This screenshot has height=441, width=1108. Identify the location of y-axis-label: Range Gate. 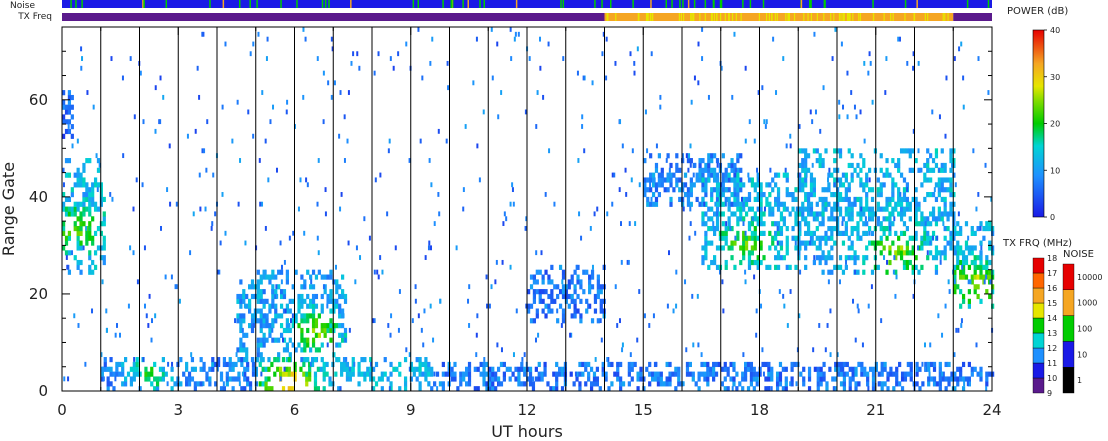
(9, 209).